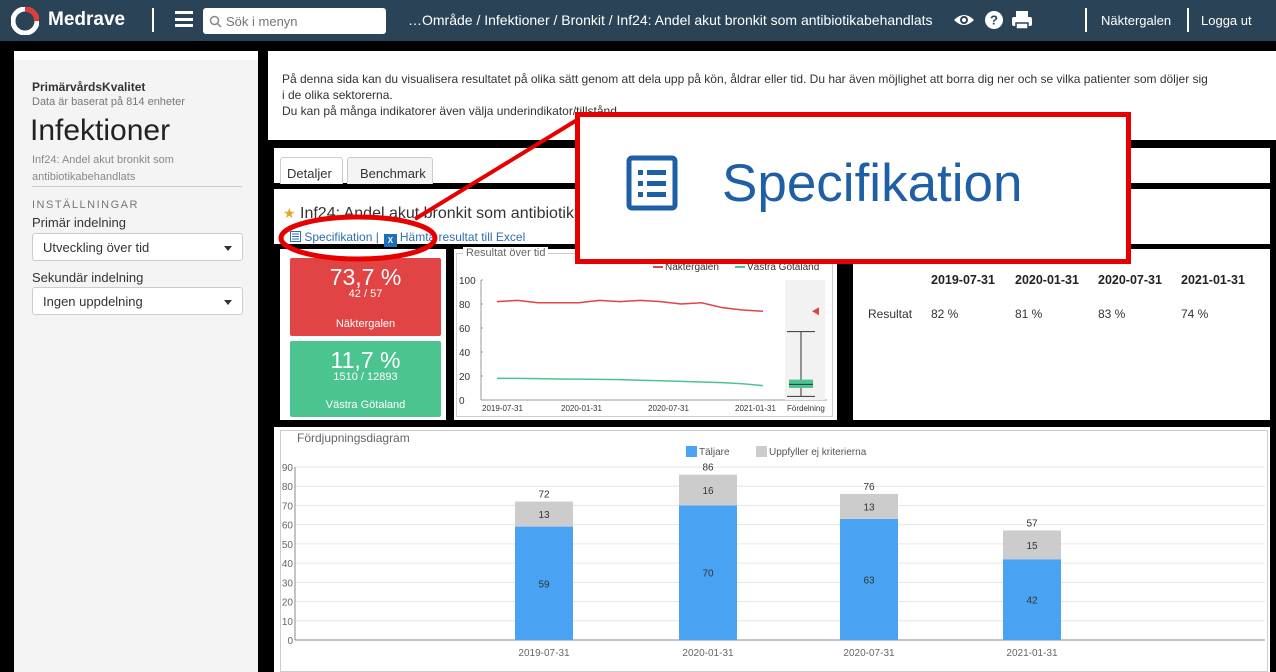  Describe the element at coordinates (358, 238) in the screenshot. I see `highlight-ellipse` at that location.